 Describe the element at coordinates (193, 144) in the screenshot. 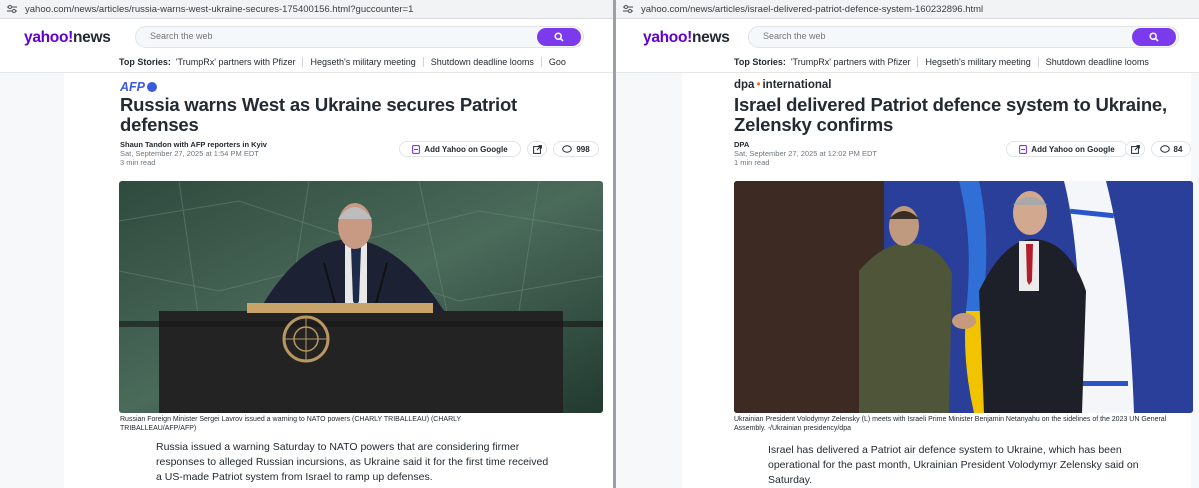

I see `article-byline: Shaun Tandon with AFP reporters in Kyiv` at that location.